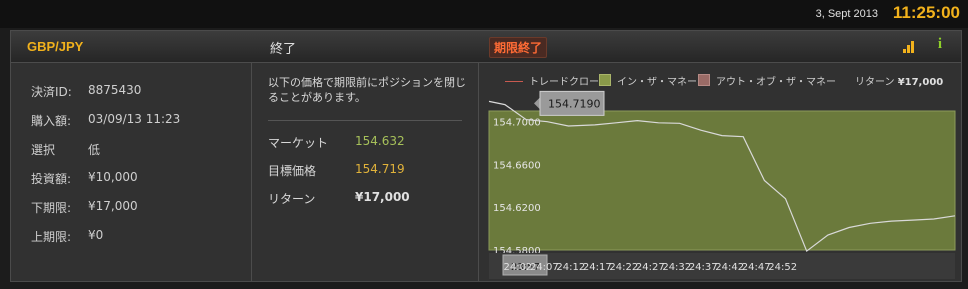  Describe the element at coordinates (729, 267) in the screenshot. I see `x-tick-label: 24:42` at that location.